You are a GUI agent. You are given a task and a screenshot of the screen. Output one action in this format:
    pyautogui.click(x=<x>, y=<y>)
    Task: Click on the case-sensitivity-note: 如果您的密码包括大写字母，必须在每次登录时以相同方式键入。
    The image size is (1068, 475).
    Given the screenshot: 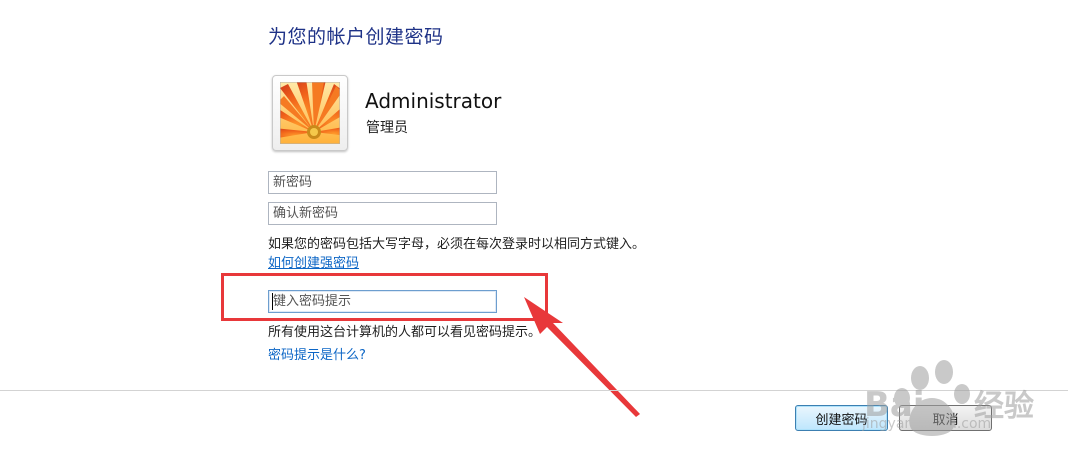 What is the action you would take?
    pyautogui.click(x=457, y=244)
    